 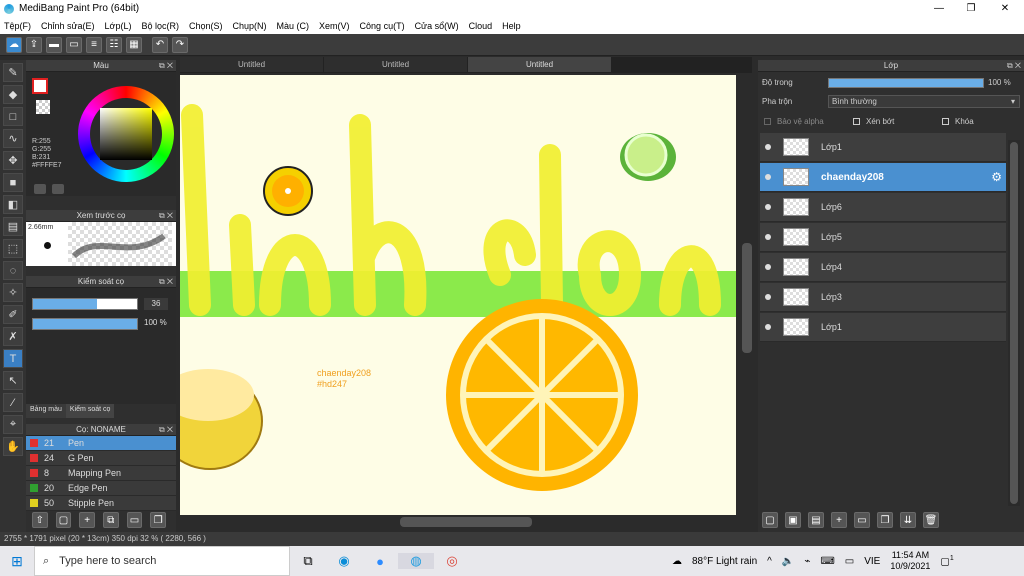 I want to click on menu-tools: Công cụ(T), so click(x=382, y=26).